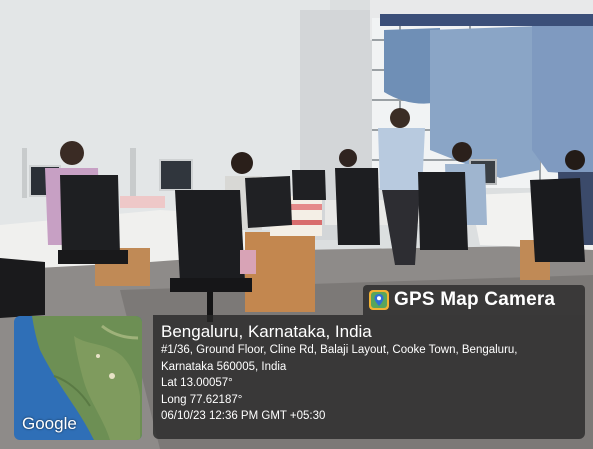 The image size is (593, 449). Describe the element at coordinates (486, 20) in the screenshot. I see `curtain-rod` at that location.